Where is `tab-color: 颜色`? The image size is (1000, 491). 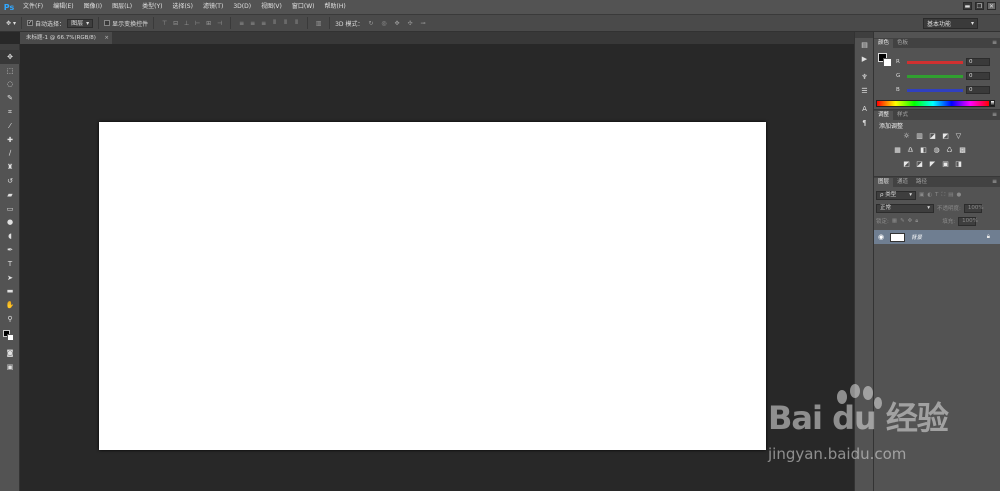
tab-color: 颜色 is located at coordinates (884, 43).